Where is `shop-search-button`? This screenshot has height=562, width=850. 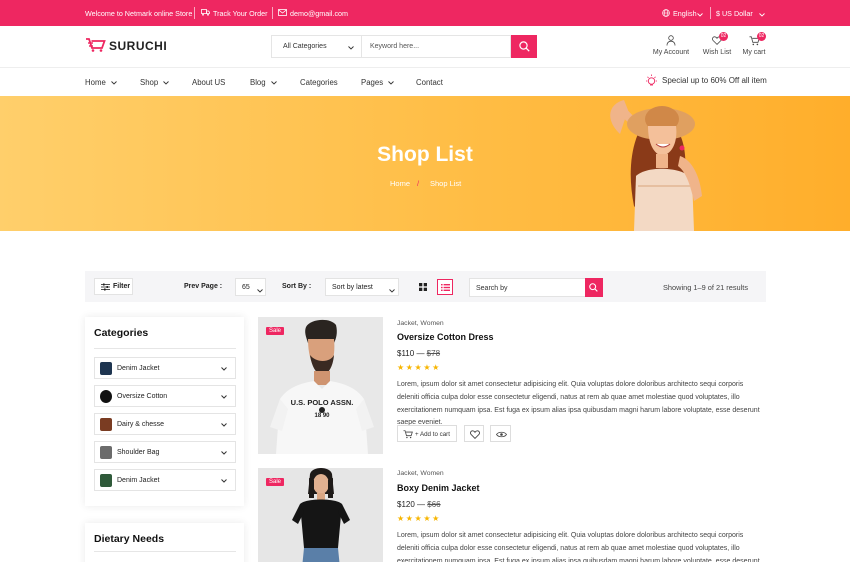 shop-search-button is located at coordinates (594, 287).